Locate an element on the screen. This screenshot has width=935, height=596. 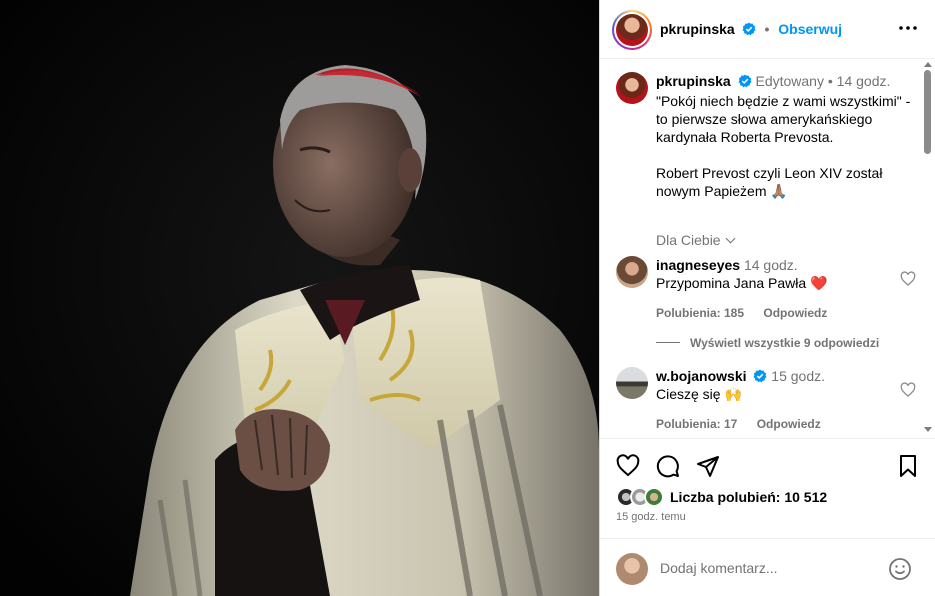
comment-text: Przypomina Jana Pawła ❤️ is located at coordinates (742, 283).